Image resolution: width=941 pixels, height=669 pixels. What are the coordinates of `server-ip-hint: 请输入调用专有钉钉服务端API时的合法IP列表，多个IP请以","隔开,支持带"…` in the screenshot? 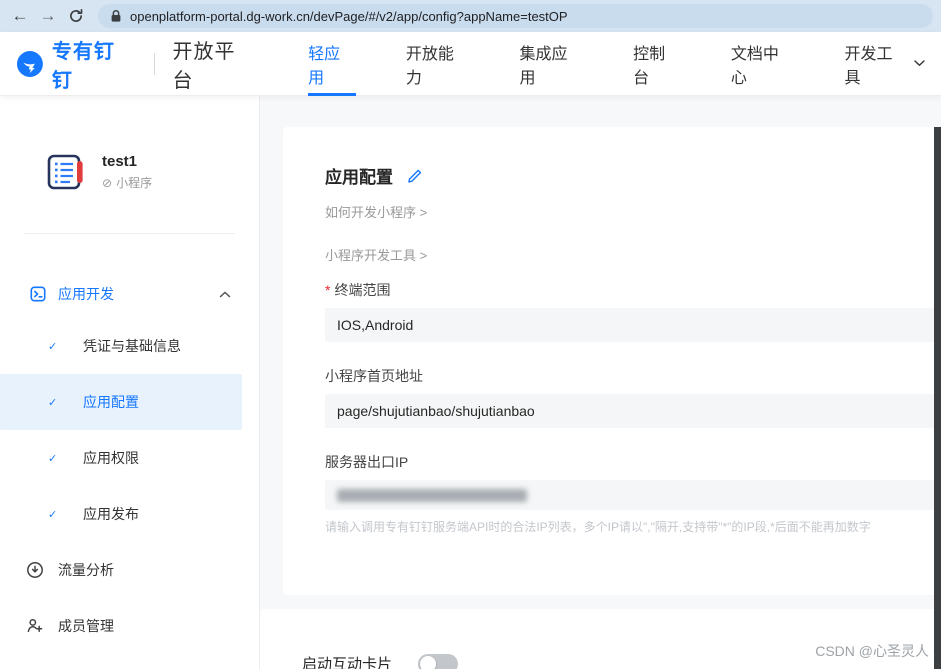 It's located at (598, 527).